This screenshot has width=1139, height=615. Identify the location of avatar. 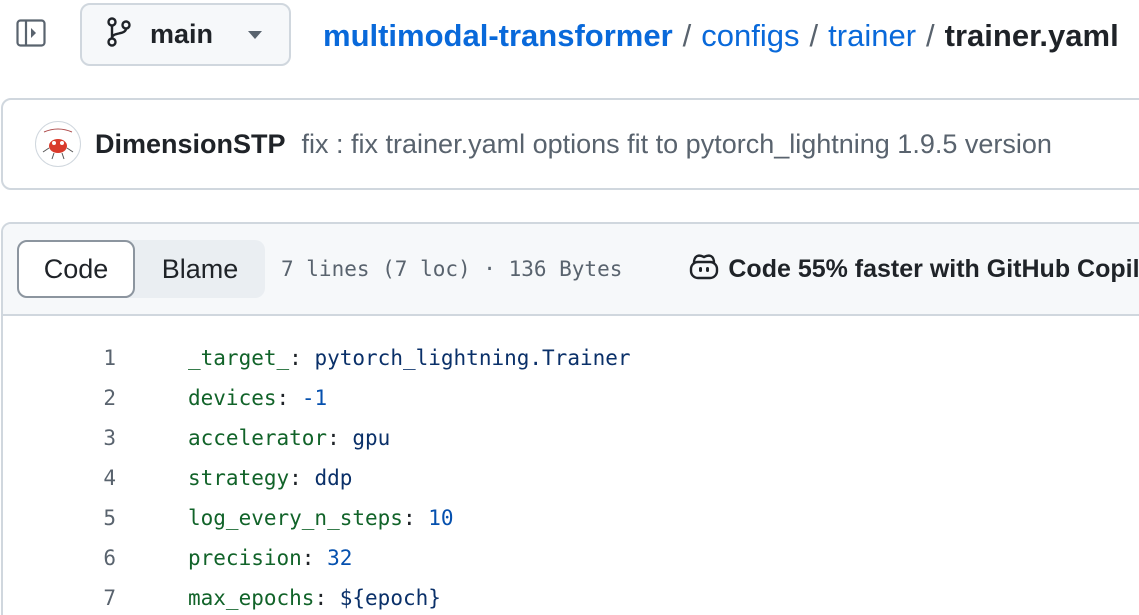
(58, 144).